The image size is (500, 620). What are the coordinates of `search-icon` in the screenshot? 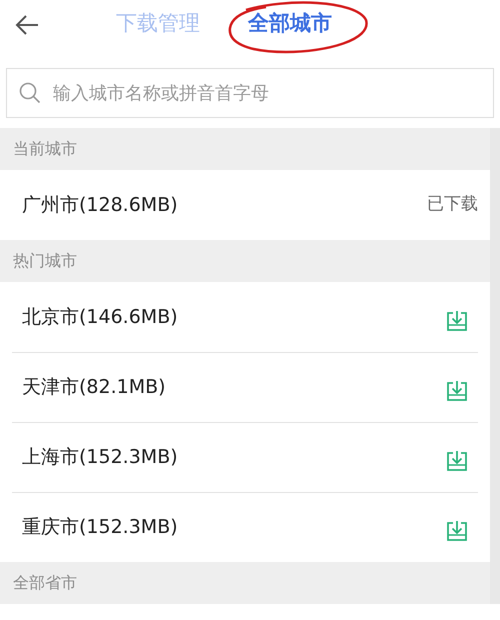 It's located at (30, 93).